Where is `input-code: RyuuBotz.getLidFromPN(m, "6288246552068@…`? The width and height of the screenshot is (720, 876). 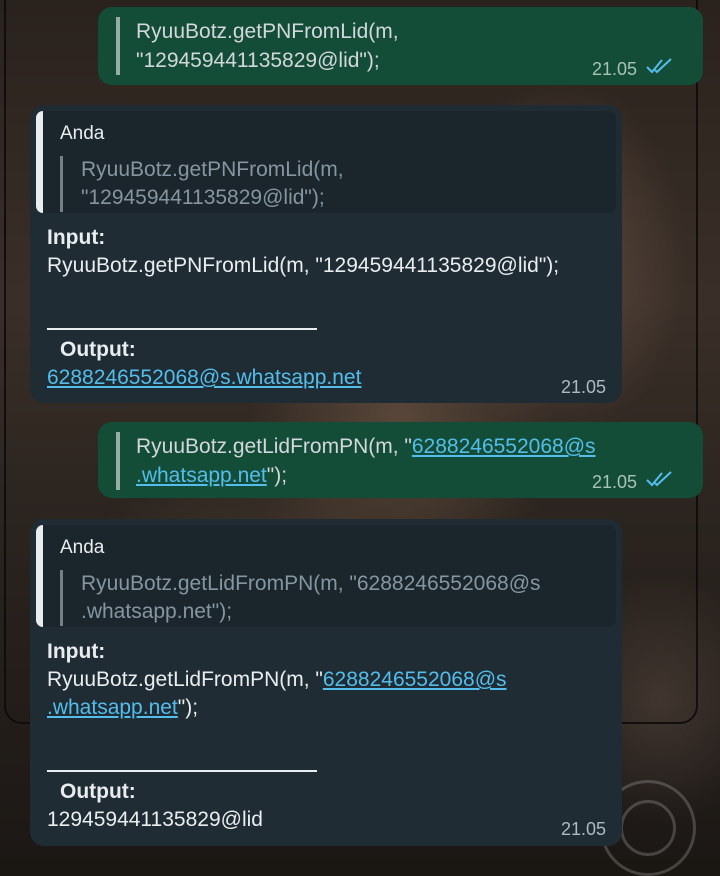 input-code: RyuuBotz.getLidFromPN(m, "6288246552068@… is located at coordinates (277, 680).